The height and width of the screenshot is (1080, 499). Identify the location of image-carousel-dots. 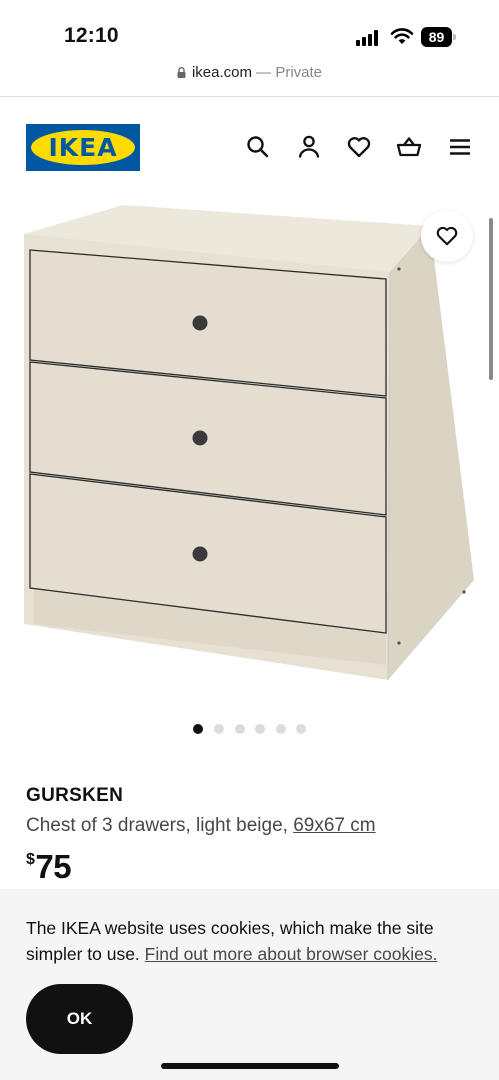
(253, 729).